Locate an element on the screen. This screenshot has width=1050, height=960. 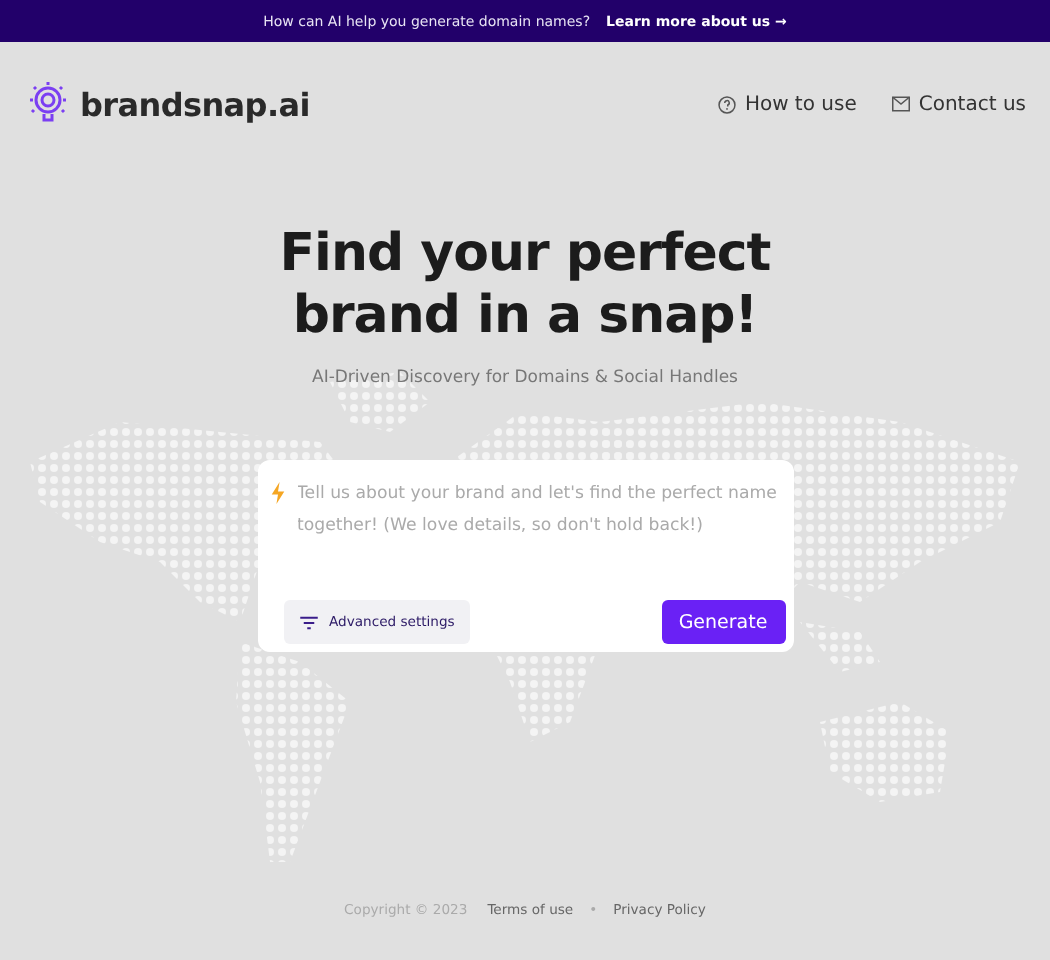
hero-title: Find your perfect brand in a snap! is located at coordinates (525, 286).